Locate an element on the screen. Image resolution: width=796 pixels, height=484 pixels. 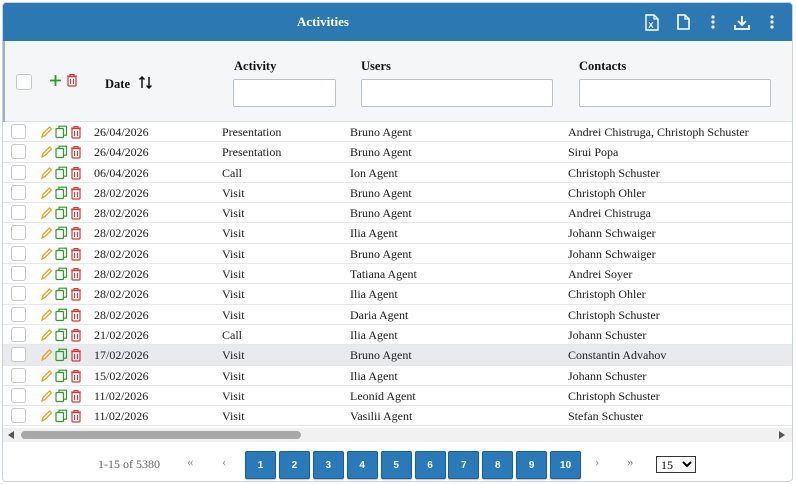
page-button-8: 8 is located at coordinates (498, 465).